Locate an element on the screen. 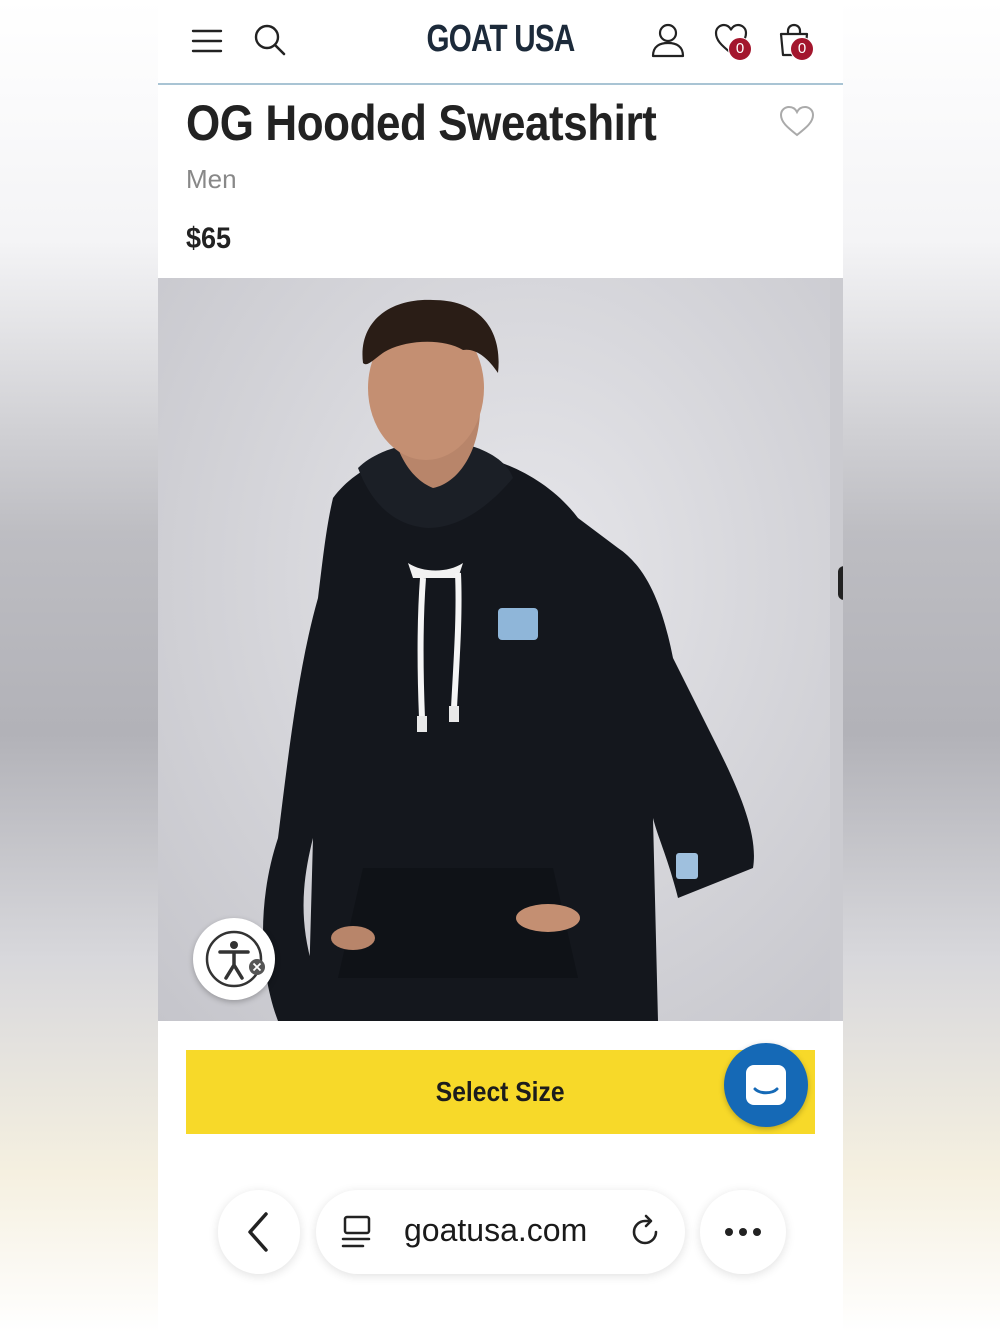 The width and height of the screenshot is (1000, 1333). site-header: GOAT USA 0 0 is located at coordinates (500, 42).